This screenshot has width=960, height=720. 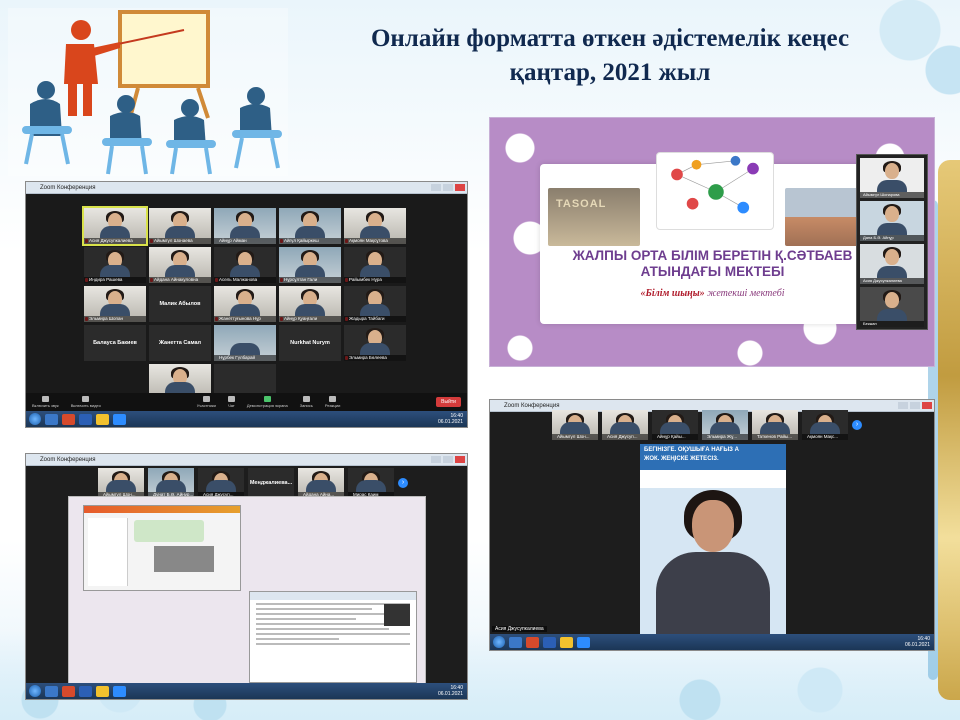 What do you see at coordinates (115, 319) in the screenshot?
I see `participant-name: Эльмира Шопан` at bounding box center [115, 319].